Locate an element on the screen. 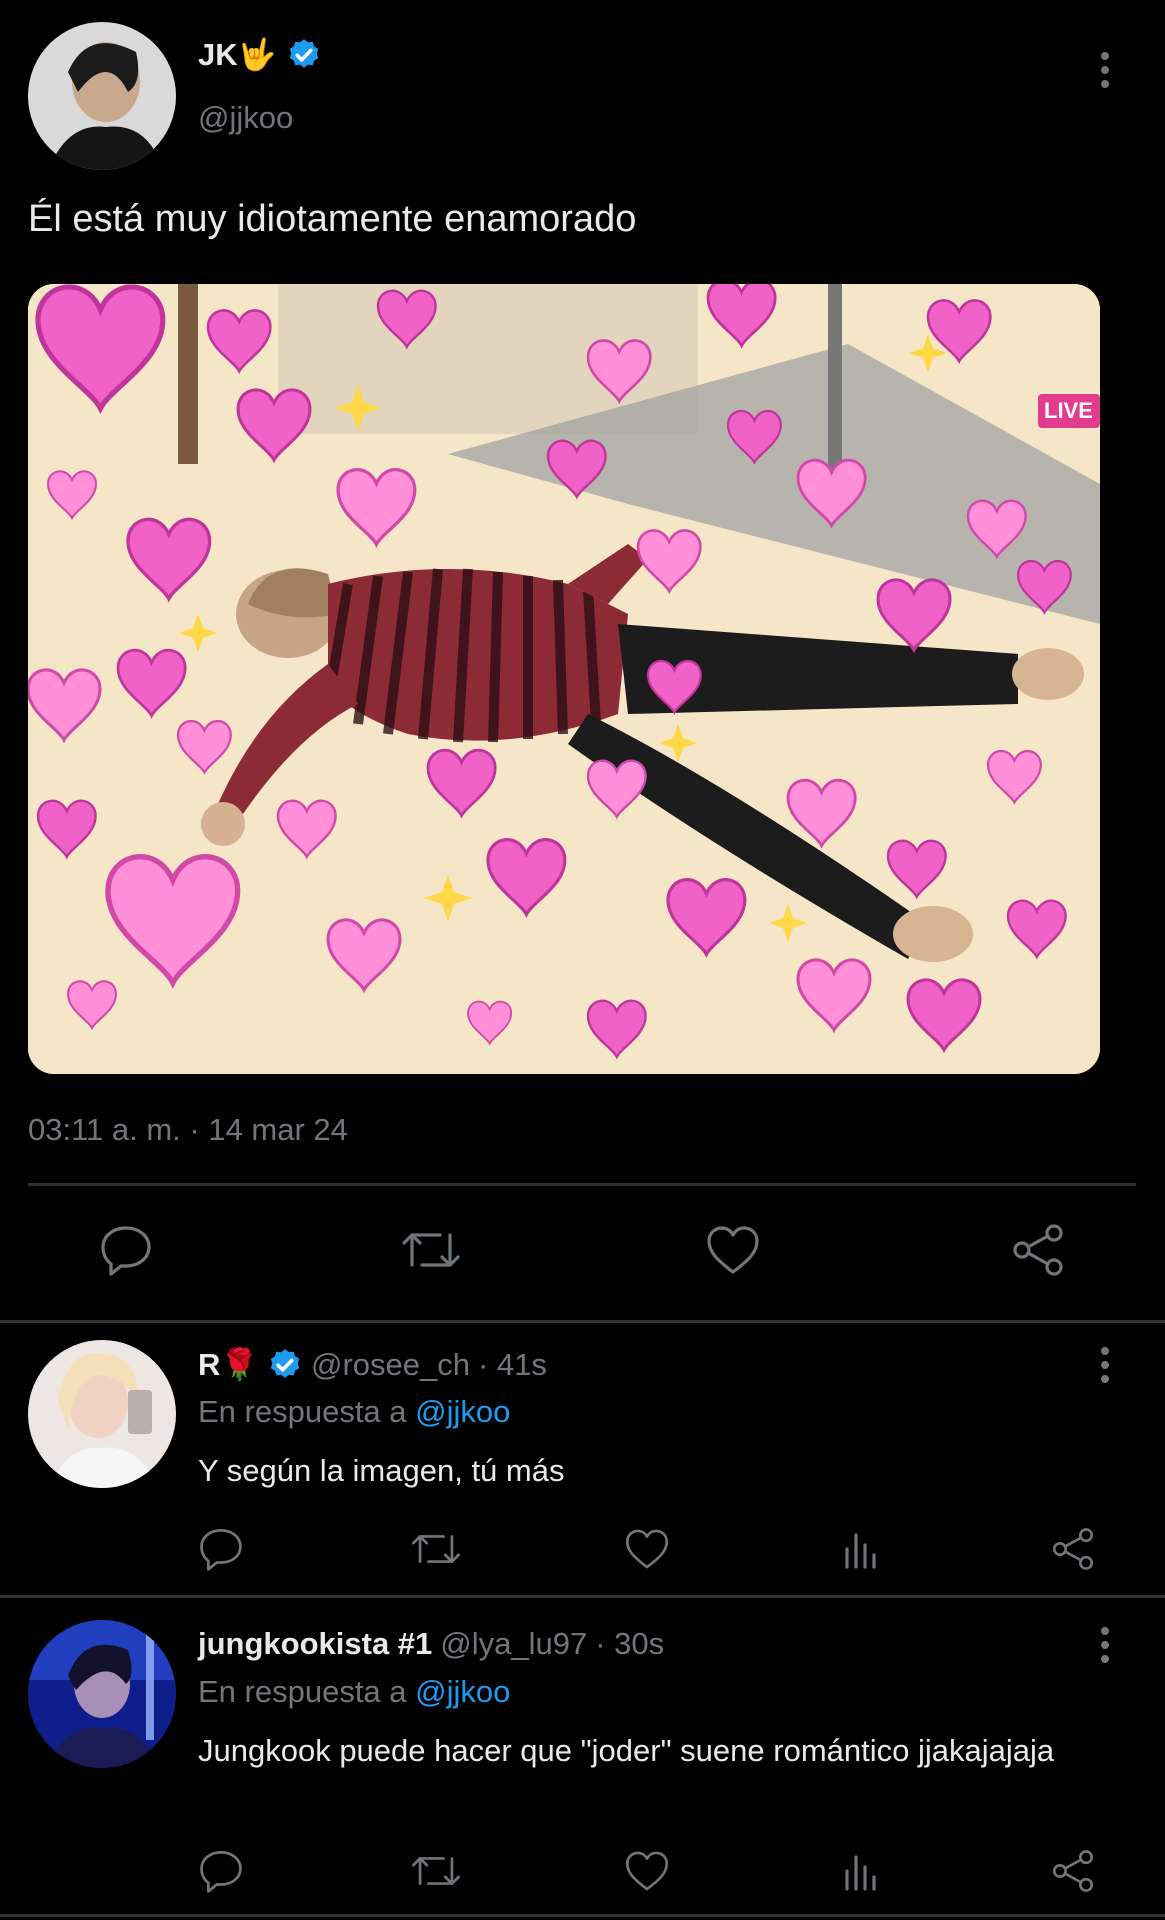 This screenshot has height=1920, width=1165. reply-handle: @rosee_ch is located at coordinates (390, 1365).